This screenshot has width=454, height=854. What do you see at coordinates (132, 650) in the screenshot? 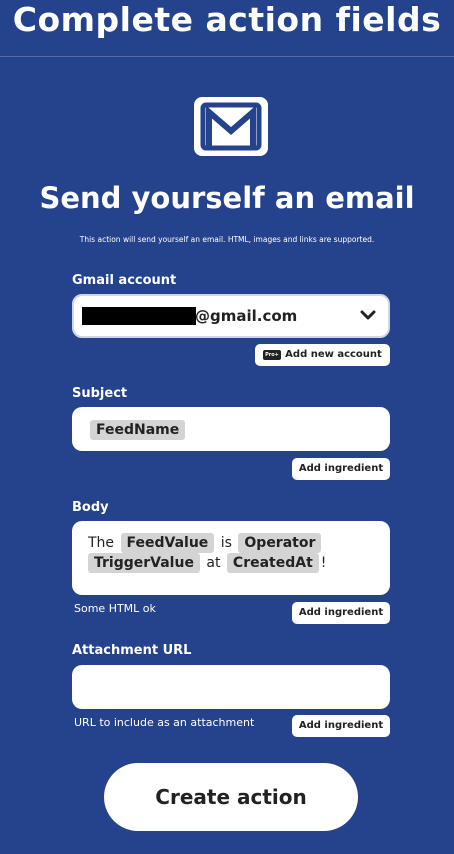
I see `attachment-url-label: Attachment URL` at bounding box center [132, 650].